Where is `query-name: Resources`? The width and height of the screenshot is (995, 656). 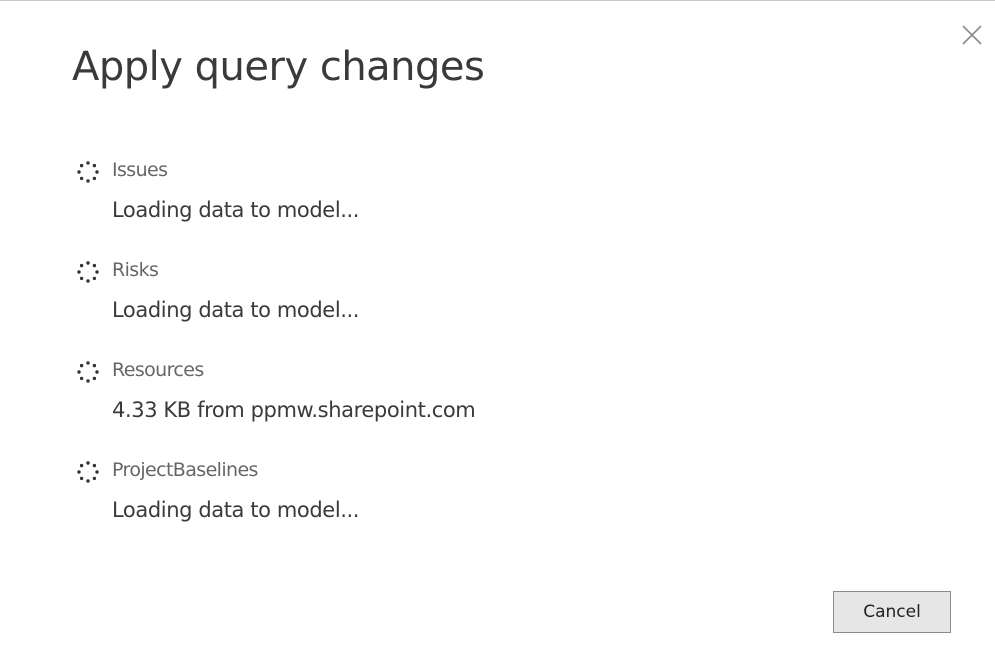
query-name: Resources is located at coordinates (158, 370).